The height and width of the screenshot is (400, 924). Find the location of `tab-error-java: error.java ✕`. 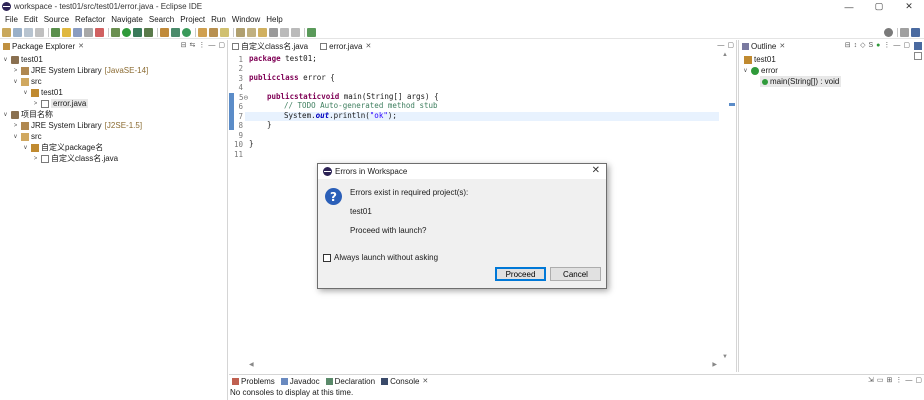

tab-error-java: error.java ✕ is located at coordinates (346, 46).